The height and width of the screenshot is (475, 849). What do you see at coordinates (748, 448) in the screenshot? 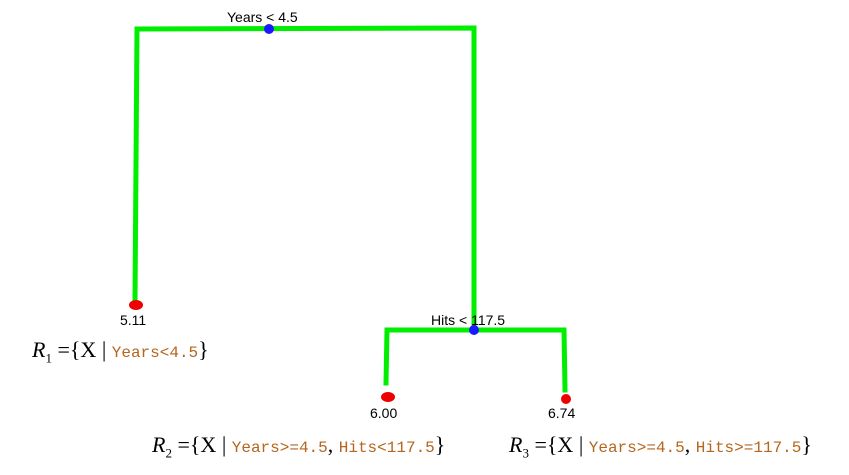
I see `region-r3-condition-2: Hits>=117.5` at bounding box center [748, 448].